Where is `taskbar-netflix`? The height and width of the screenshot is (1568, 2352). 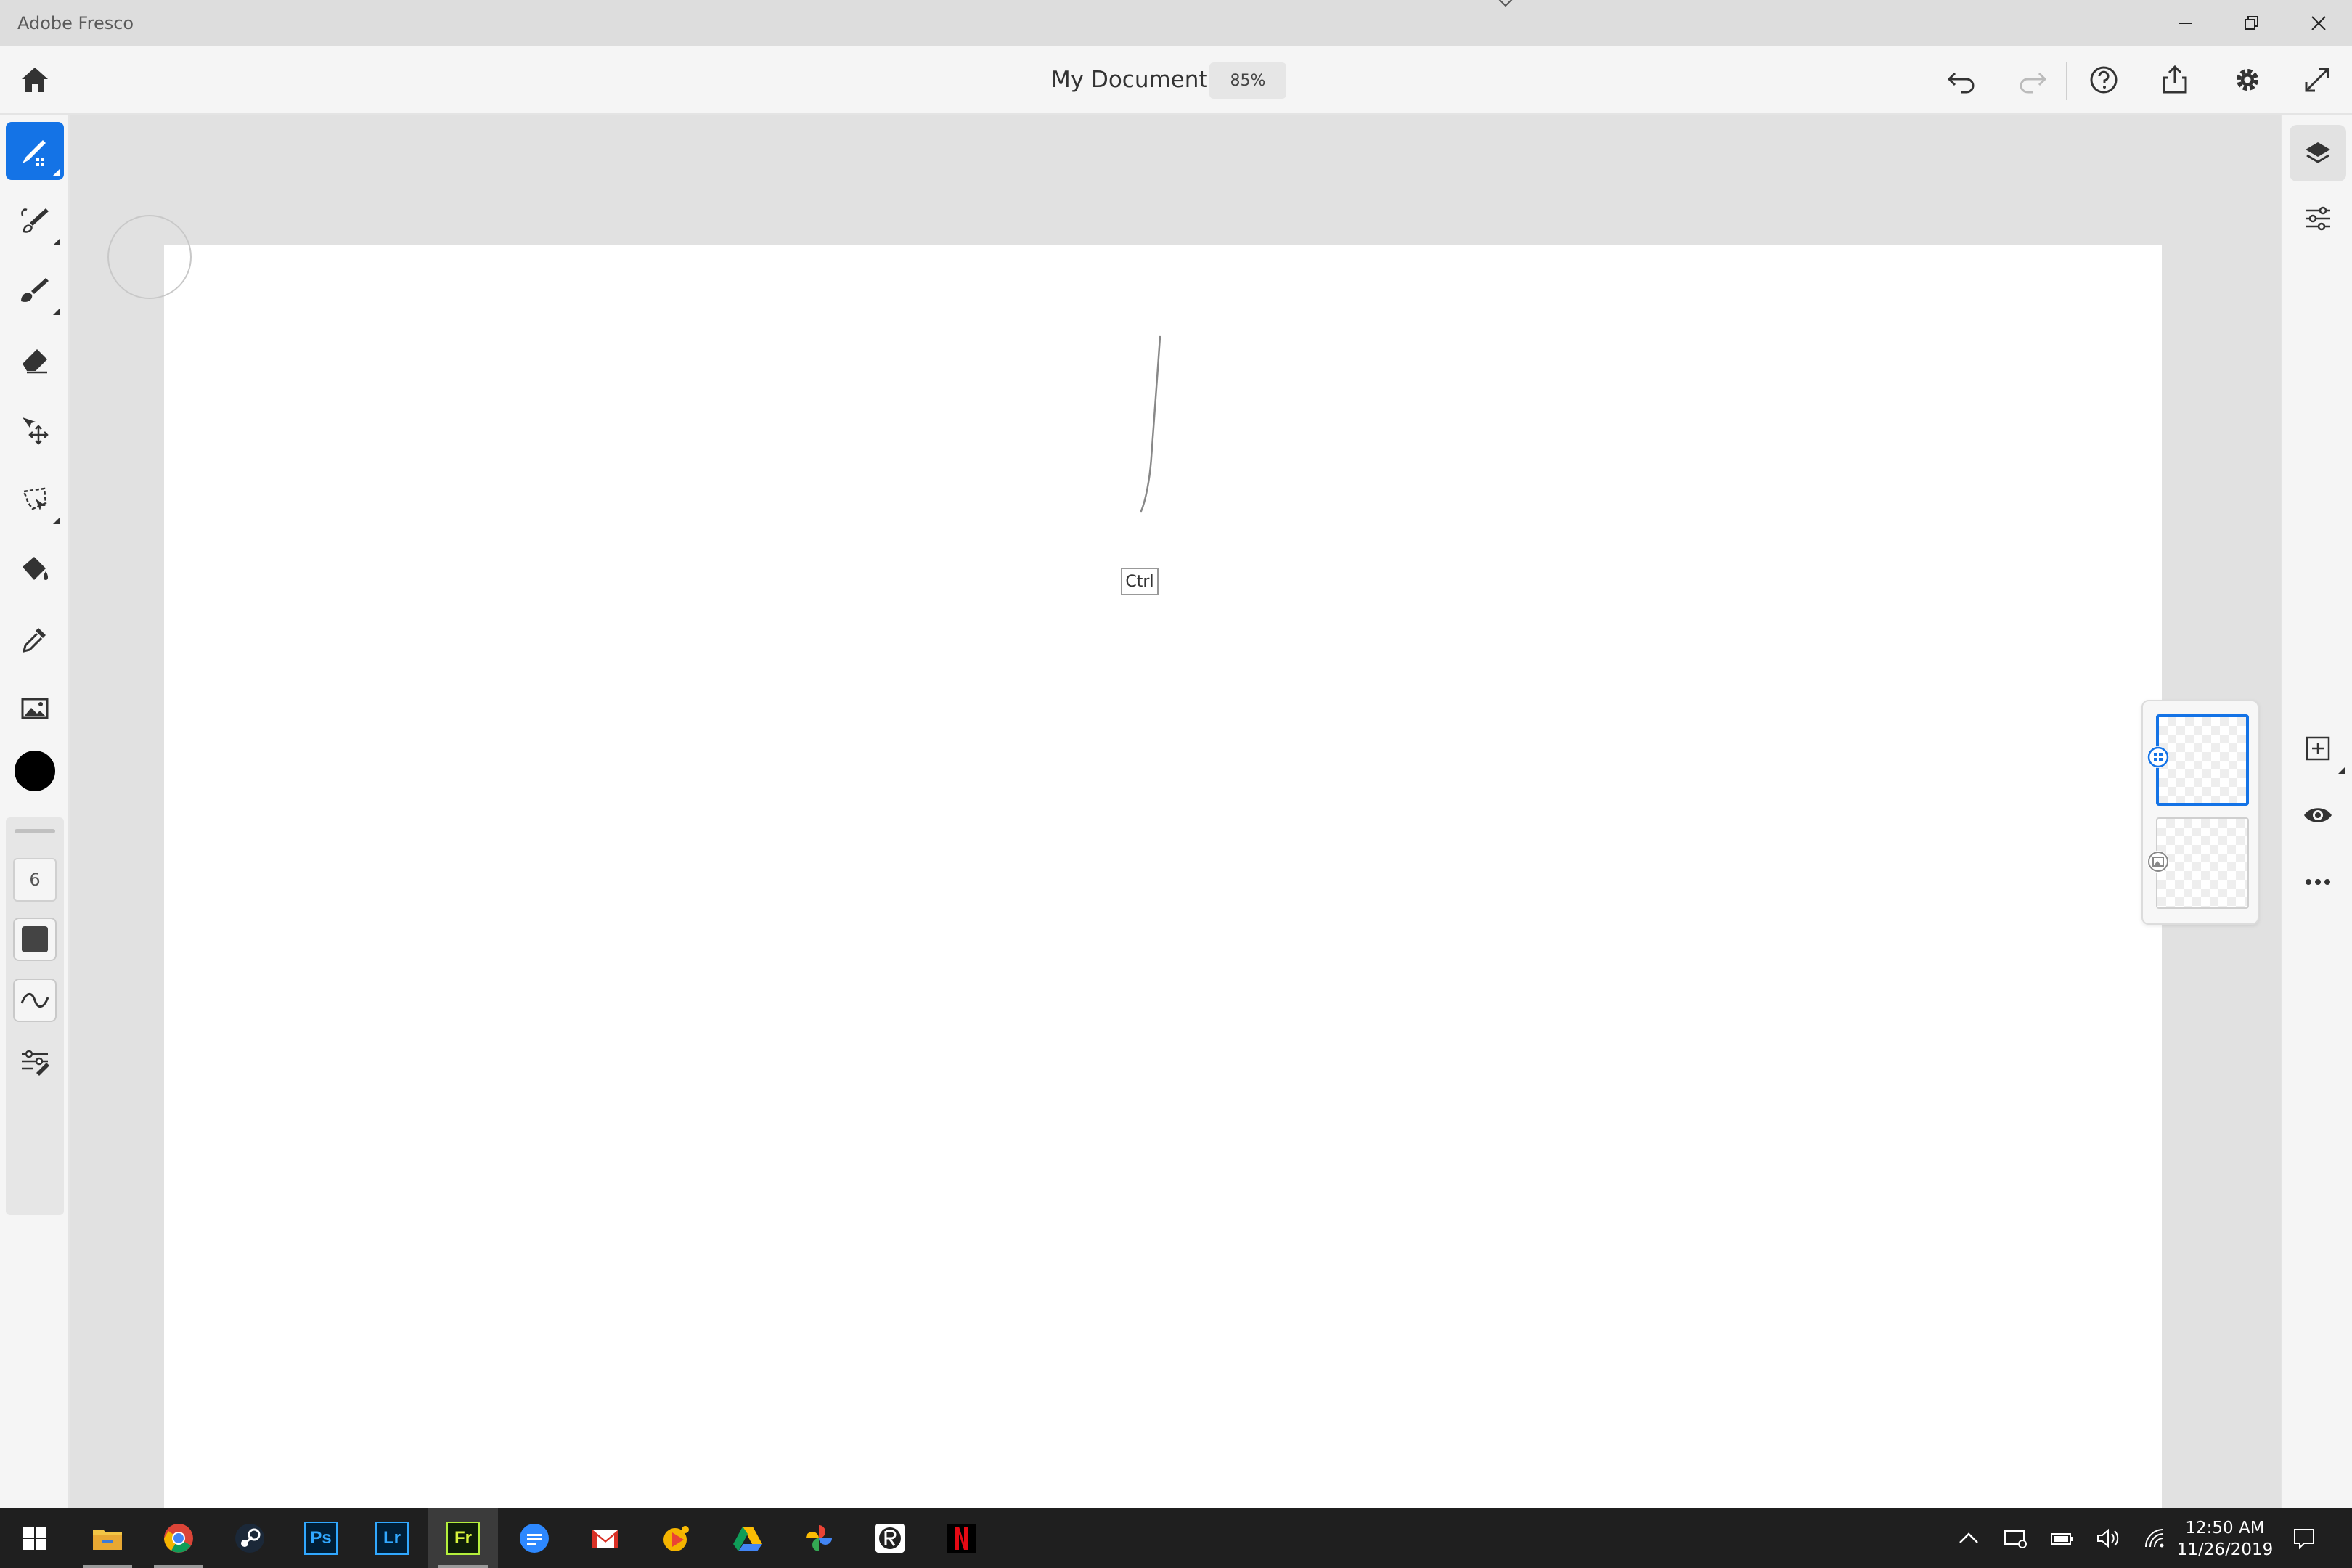 taskbar-netflix is located at coordinates (961, 1538).